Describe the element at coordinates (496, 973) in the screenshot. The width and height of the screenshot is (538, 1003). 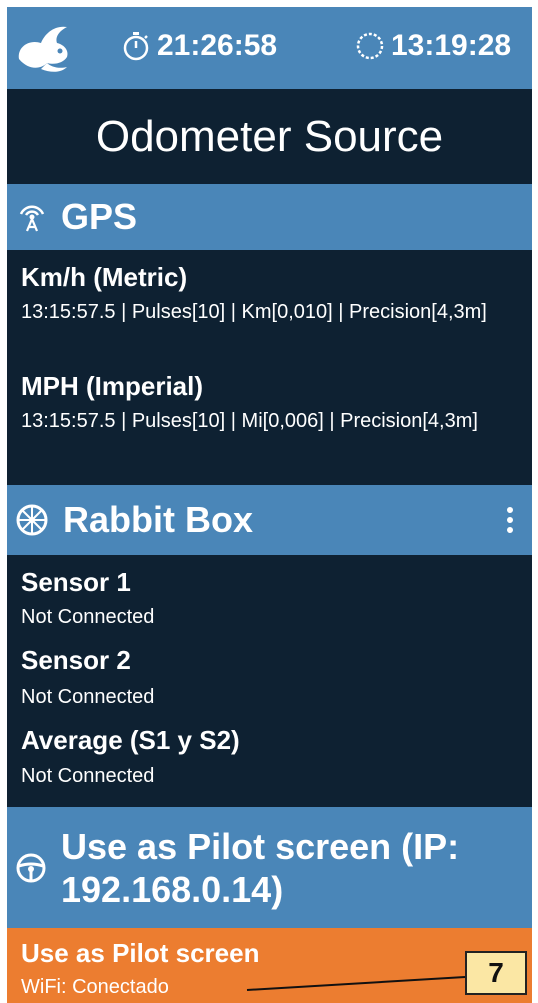
I see `callout-badge: 7` at that location.